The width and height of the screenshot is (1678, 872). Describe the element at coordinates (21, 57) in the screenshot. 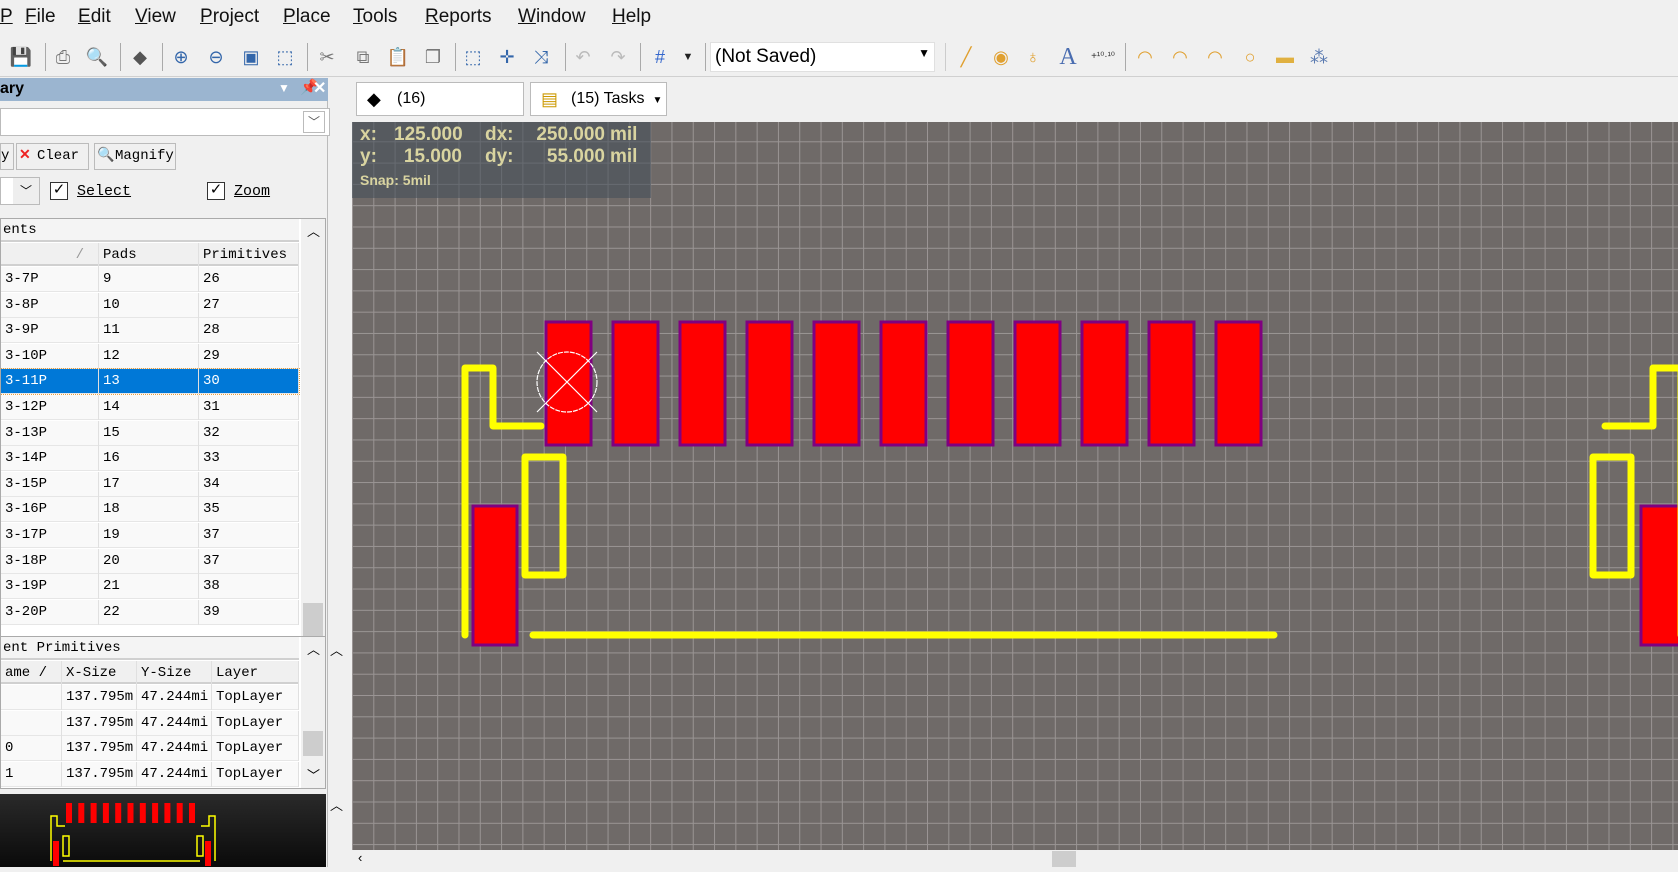

I see `save-icon: 💾` at that location.